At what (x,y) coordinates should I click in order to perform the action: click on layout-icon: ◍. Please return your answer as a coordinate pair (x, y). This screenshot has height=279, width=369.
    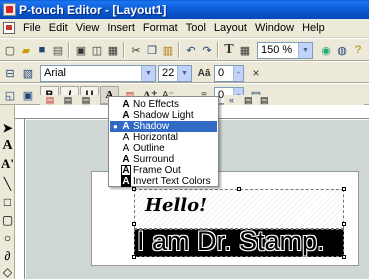
    Looking at the image, I should click on (342, 50).